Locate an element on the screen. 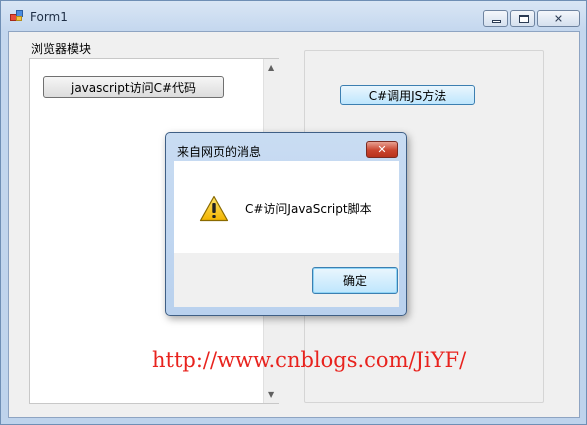  dialog-body: C#访问JavaScript脚本 is located at coordinates (286, 207).